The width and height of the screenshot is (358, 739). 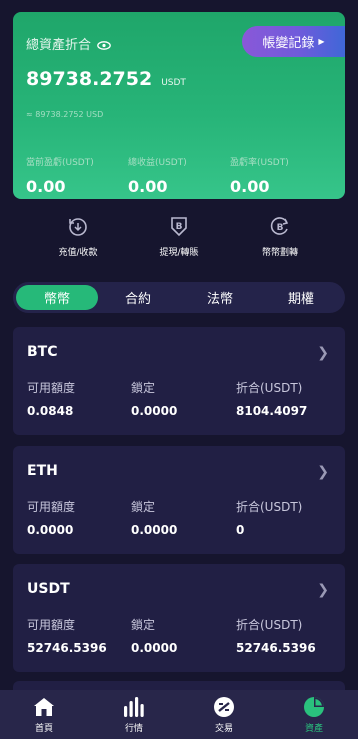 I want to click on tab-spot: 幣幣, so click(x=57, y=297).